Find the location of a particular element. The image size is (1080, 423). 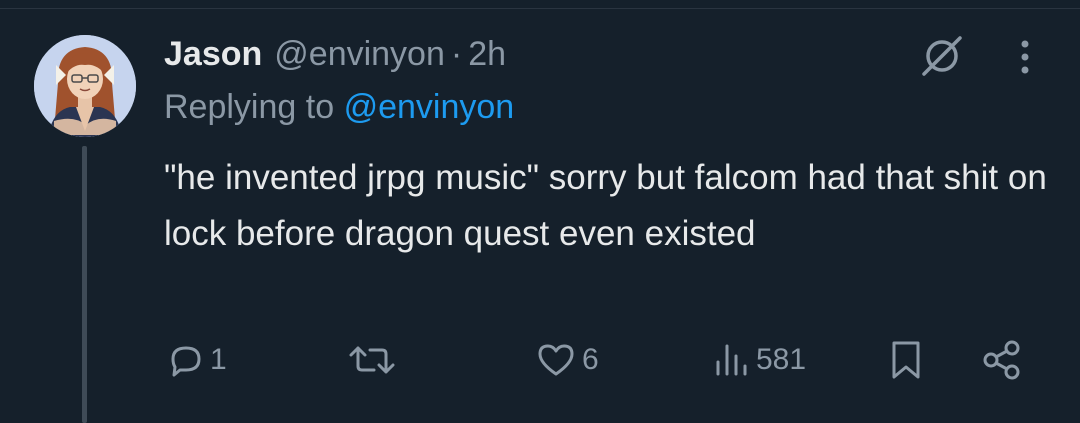

avatar is located at coordinates (85, 86).